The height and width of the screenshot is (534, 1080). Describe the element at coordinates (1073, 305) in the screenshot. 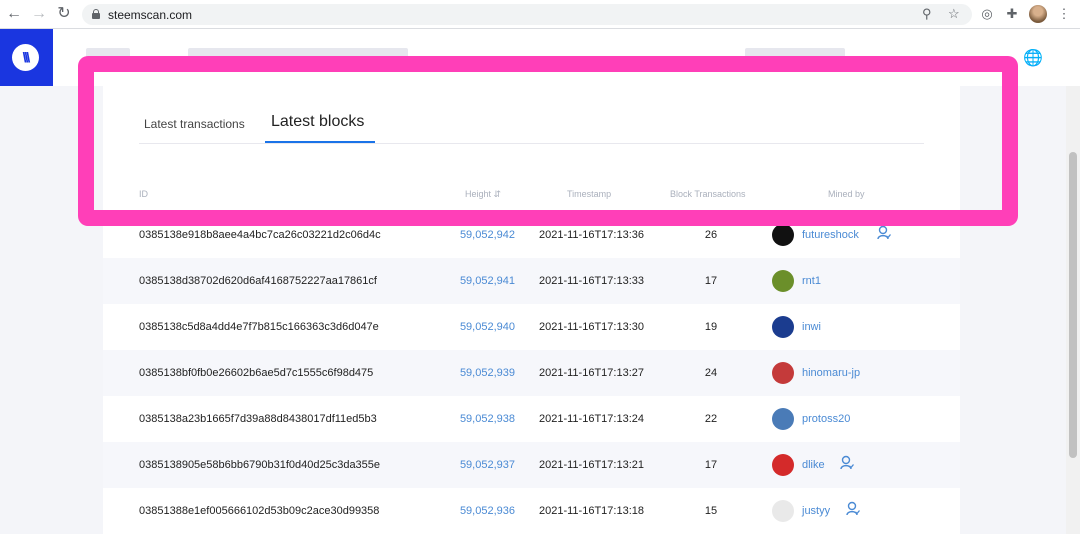

I see `scrollbar-thumb` at that location.